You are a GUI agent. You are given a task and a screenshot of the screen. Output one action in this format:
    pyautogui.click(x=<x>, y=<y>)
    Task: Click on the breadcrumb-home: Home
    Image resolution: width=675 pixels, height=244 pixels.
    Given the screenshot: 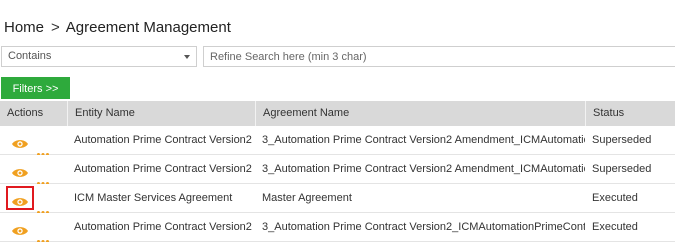 What is the action you would take?
    pyautogui.click(x=24, y=27)
    